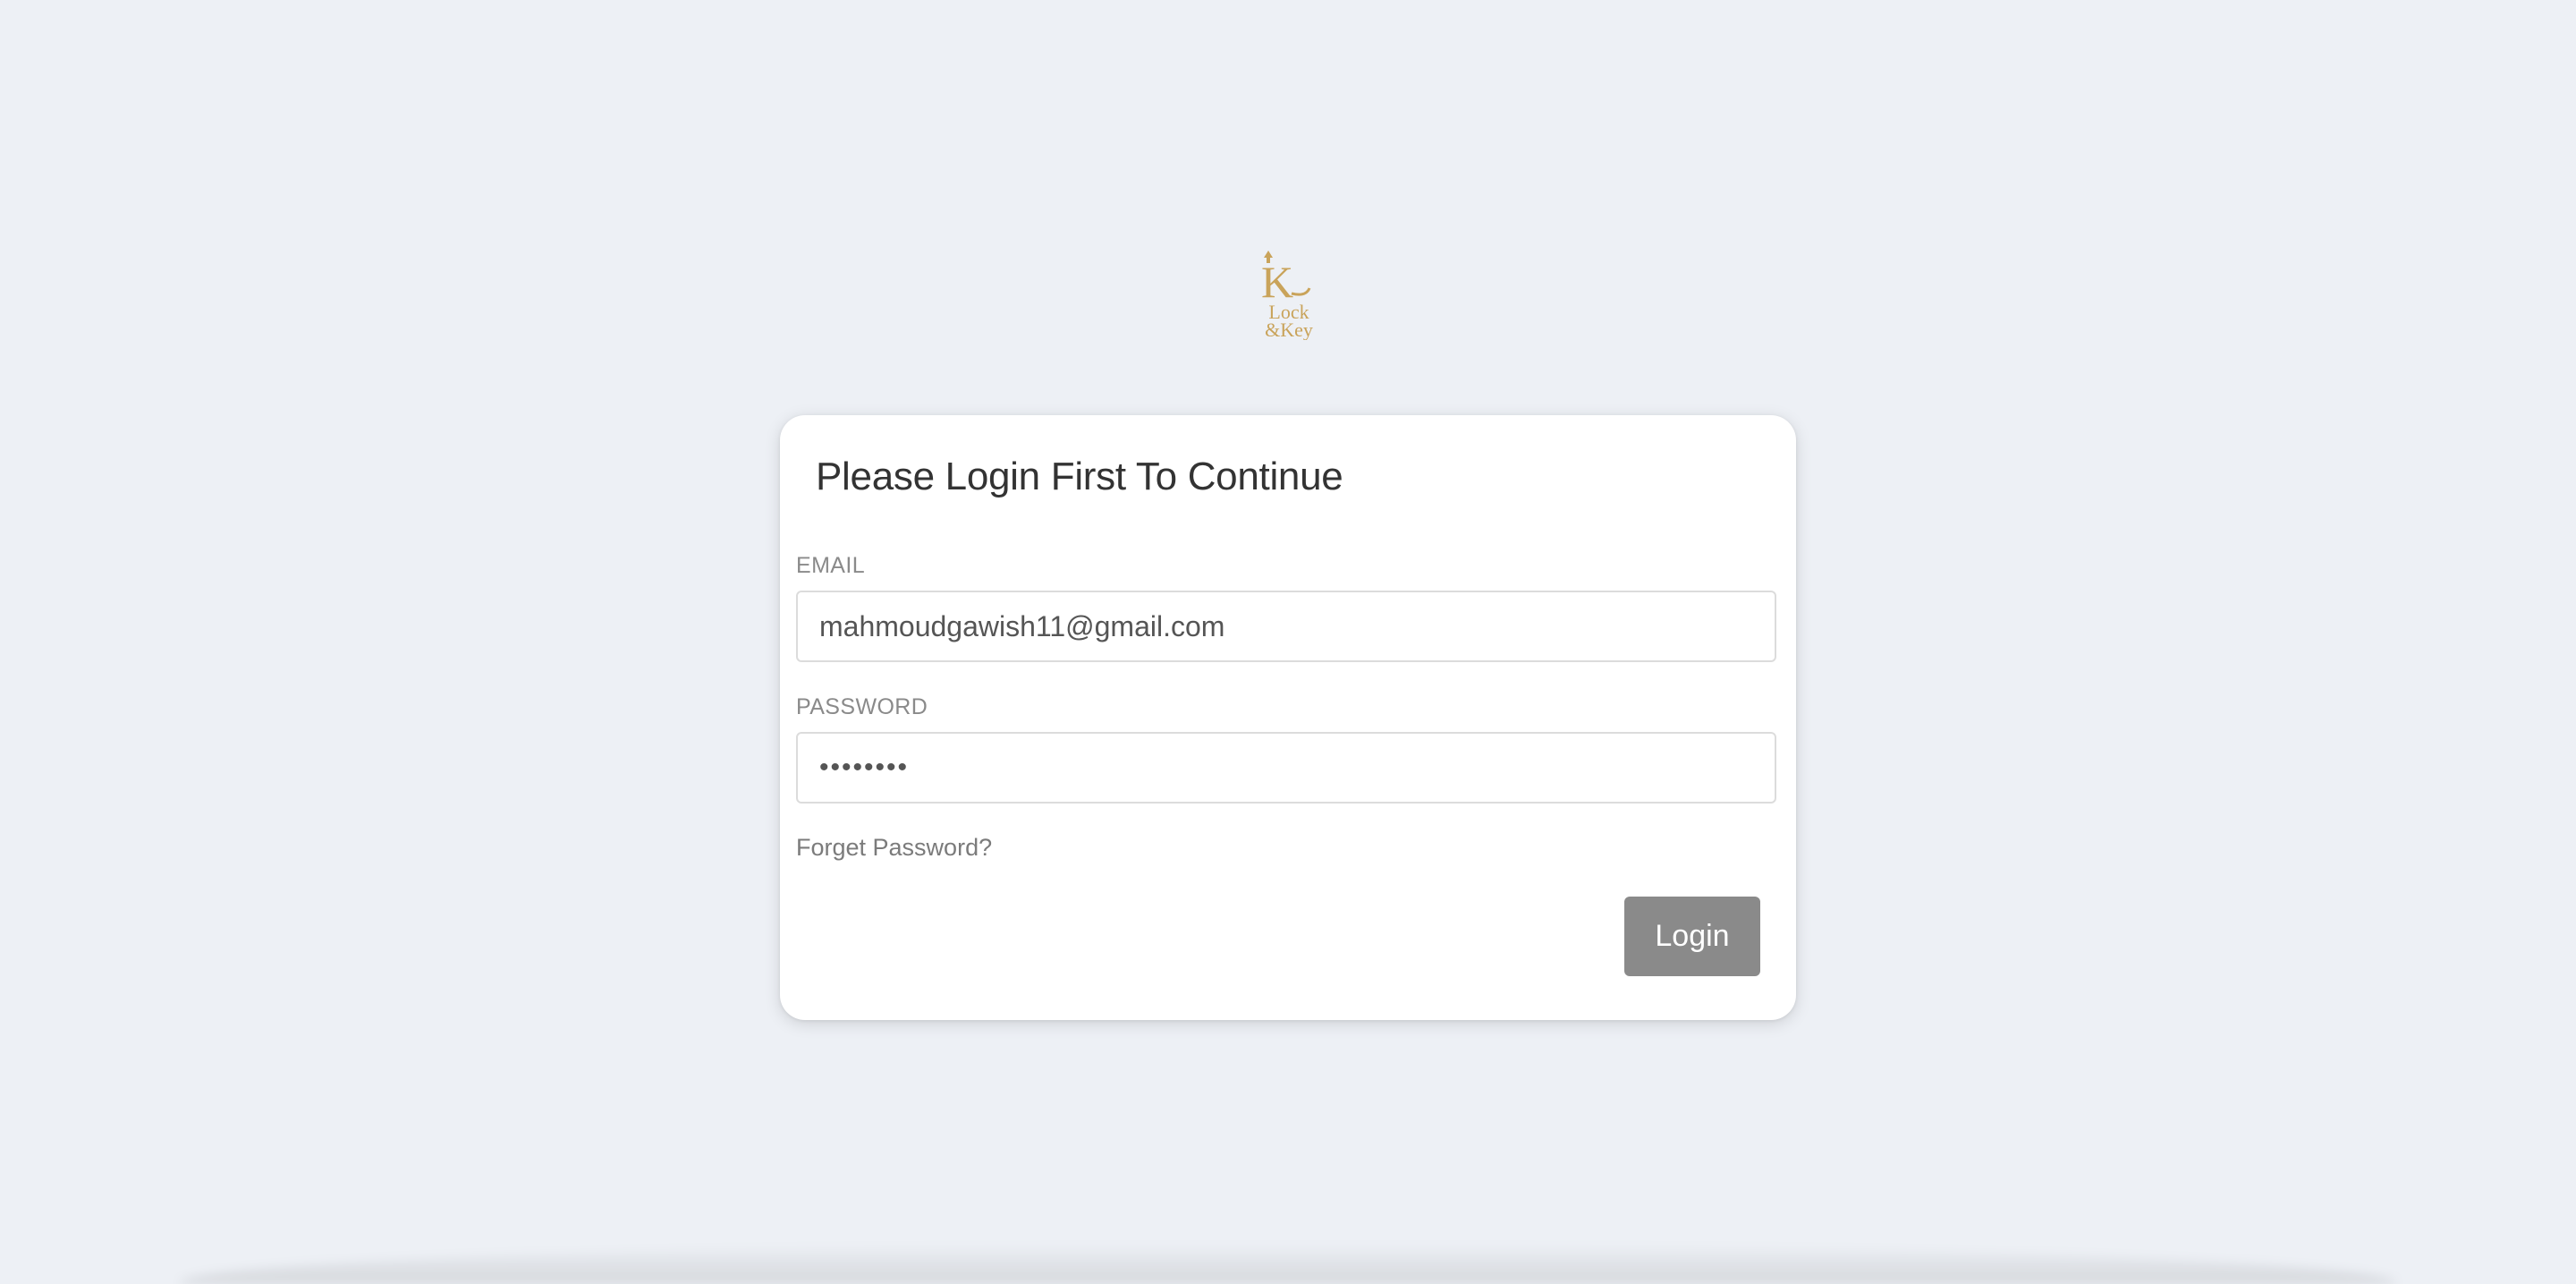 This screenshot has width=2576, height=1284. Describe the element at coordinates (1277, 282) in the screenshot. I see `svg-text: K` at that location.